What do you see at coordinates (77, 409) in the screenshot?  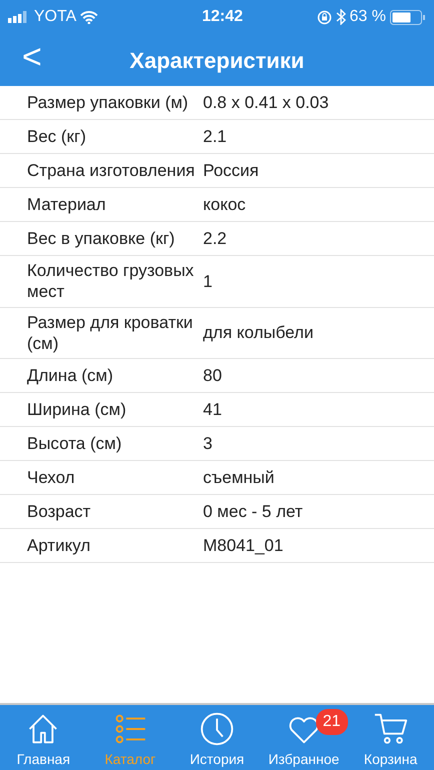 I see `spec-label: Ширина (см)` at bounding box center [77, 409].